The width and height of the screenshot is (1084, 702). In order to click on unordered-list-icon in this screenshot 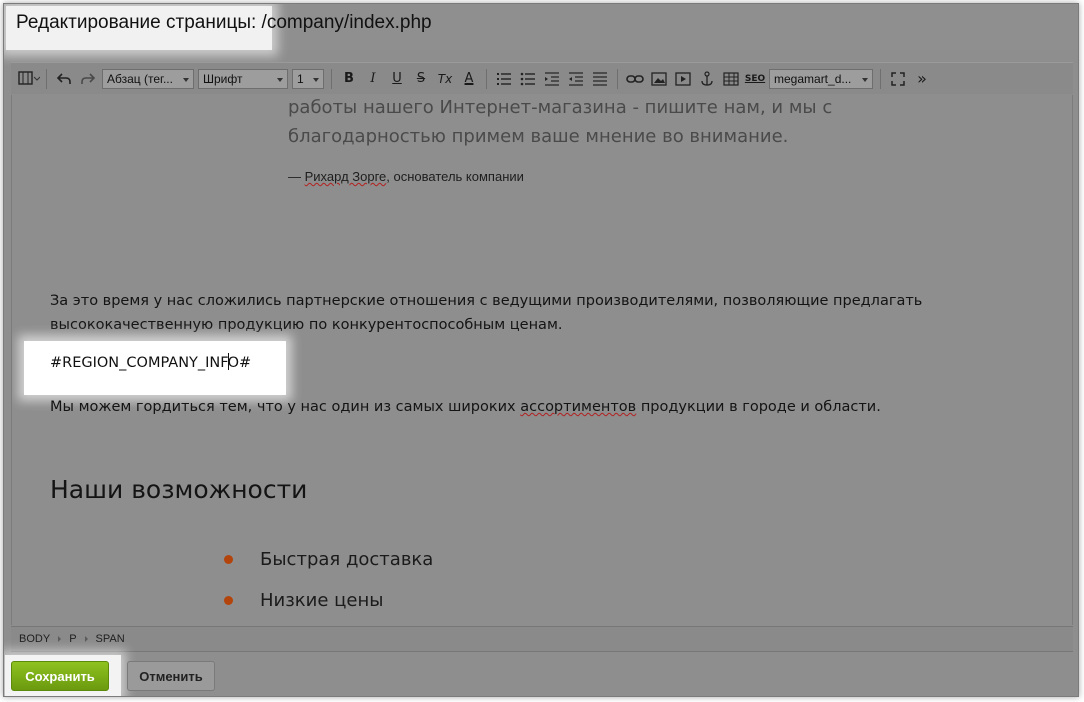, I will do `click(528, 79)`.